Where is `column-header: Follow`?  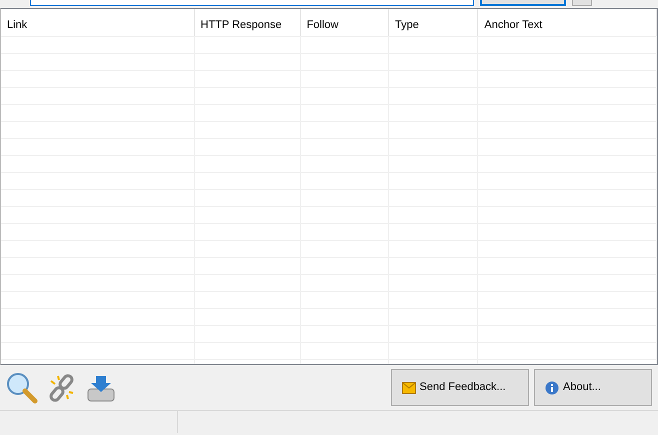
column-header: Follow is located at coordinates (345, 22).